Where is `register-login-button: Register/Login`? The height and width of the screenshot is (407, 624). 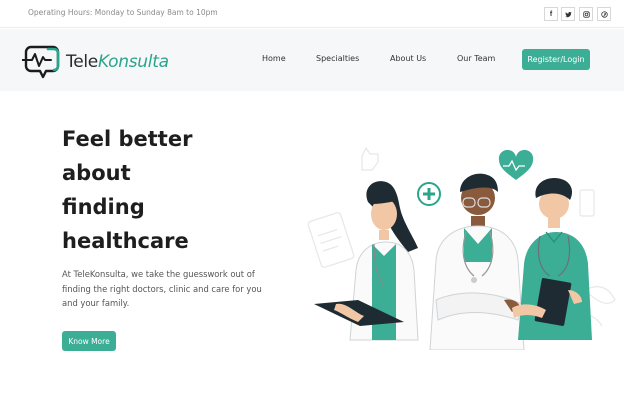
register-login-button: Register/Login is located at coordinates (556, 59).